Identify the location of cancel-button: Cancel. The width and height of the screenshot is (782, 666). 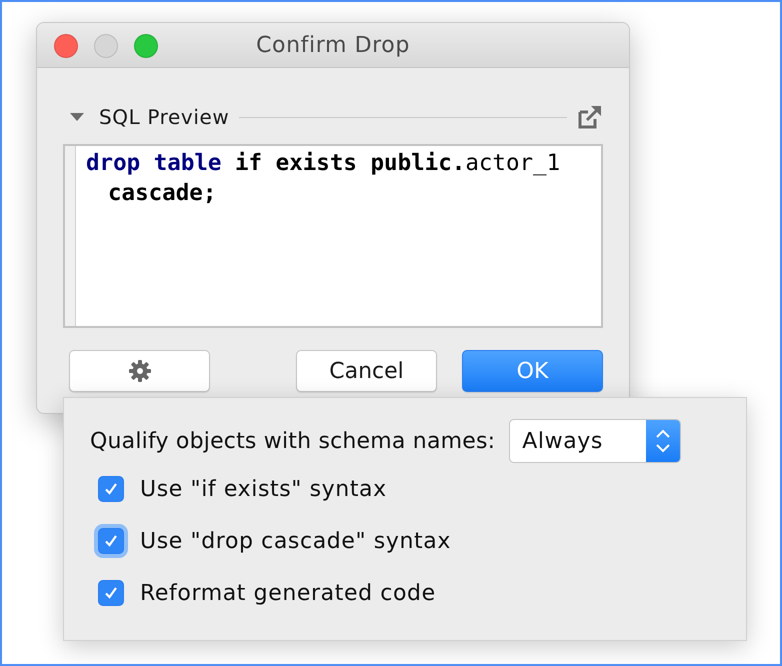
(366, 371).